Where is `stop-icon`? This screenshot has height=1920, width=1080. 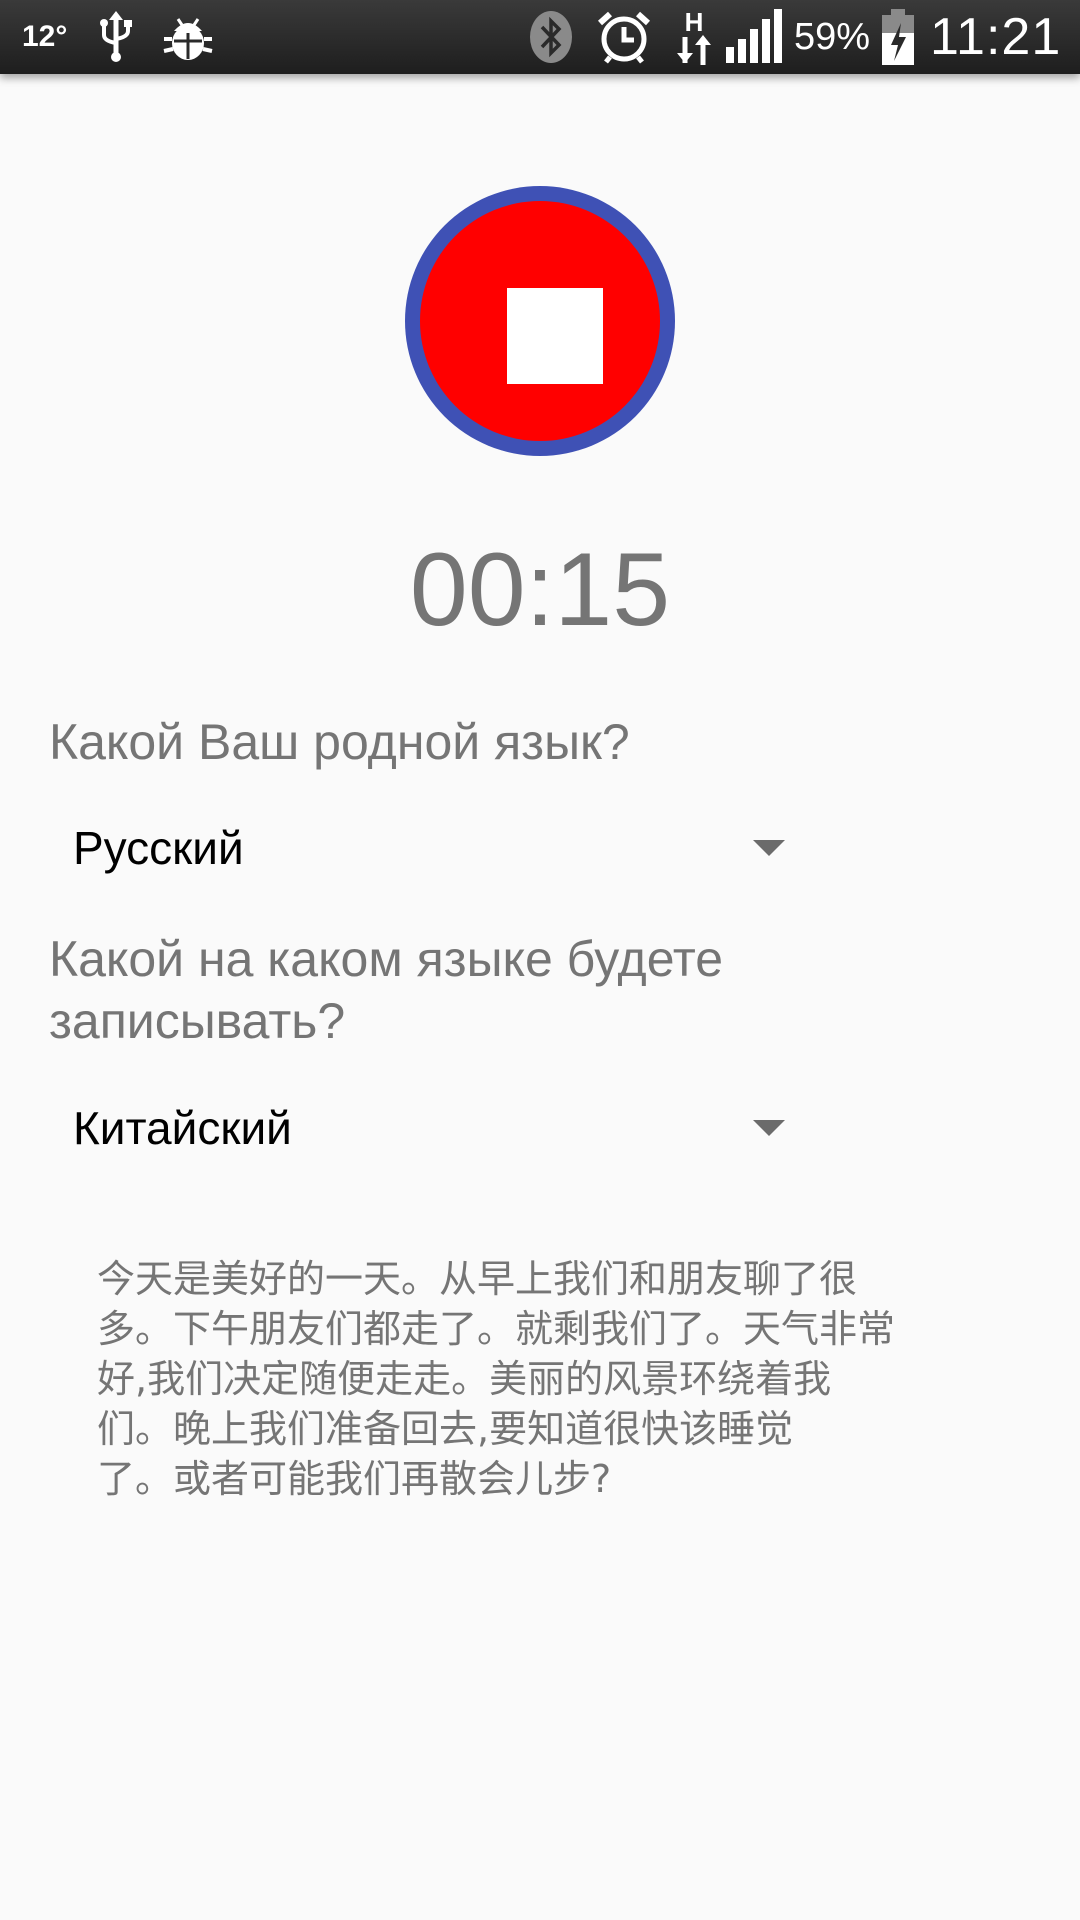 stop-icon is located at coordinates (555, 336).